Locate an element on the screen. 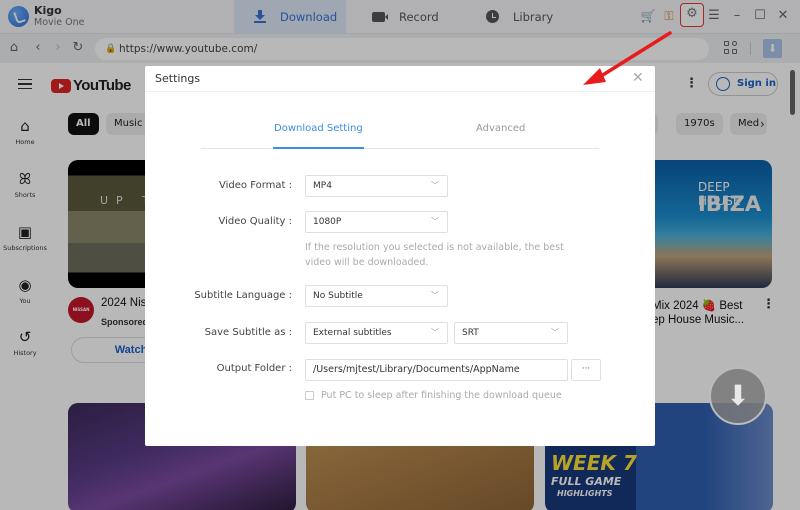 This screenshot has width=800, height=510. output-folder-input: /Users/mjtest/Library/Documents/AppName is located at coordinates (436, 370).